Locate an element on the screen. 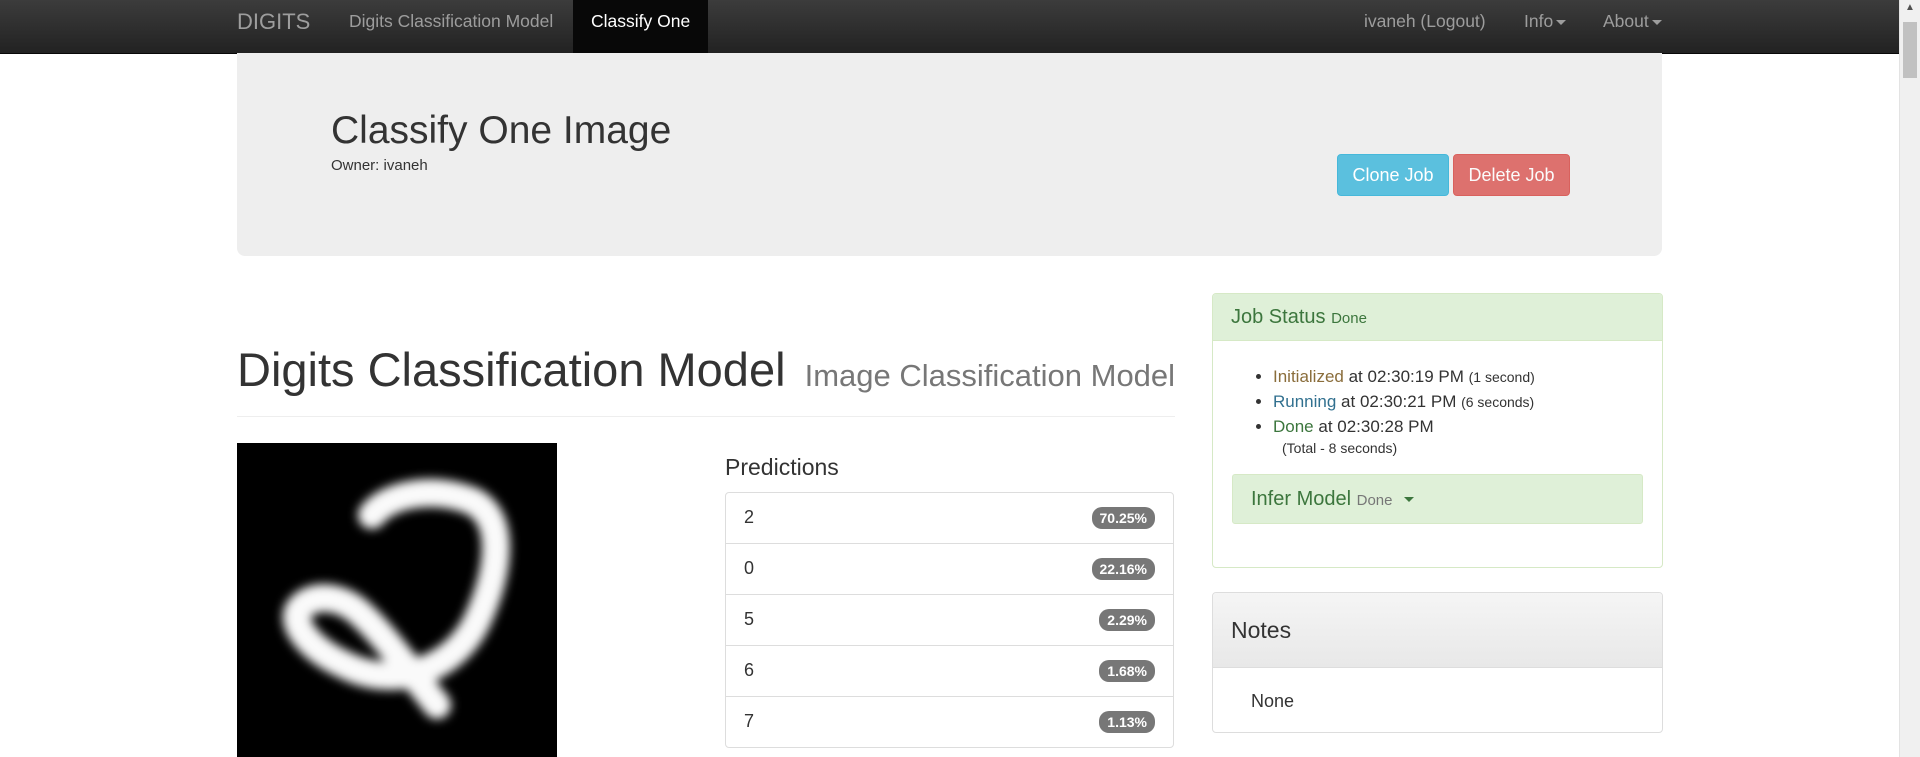 This screenshot has height=757, width=1920. job-status-title: Job Status Done is located at coordinates (1299, 317).